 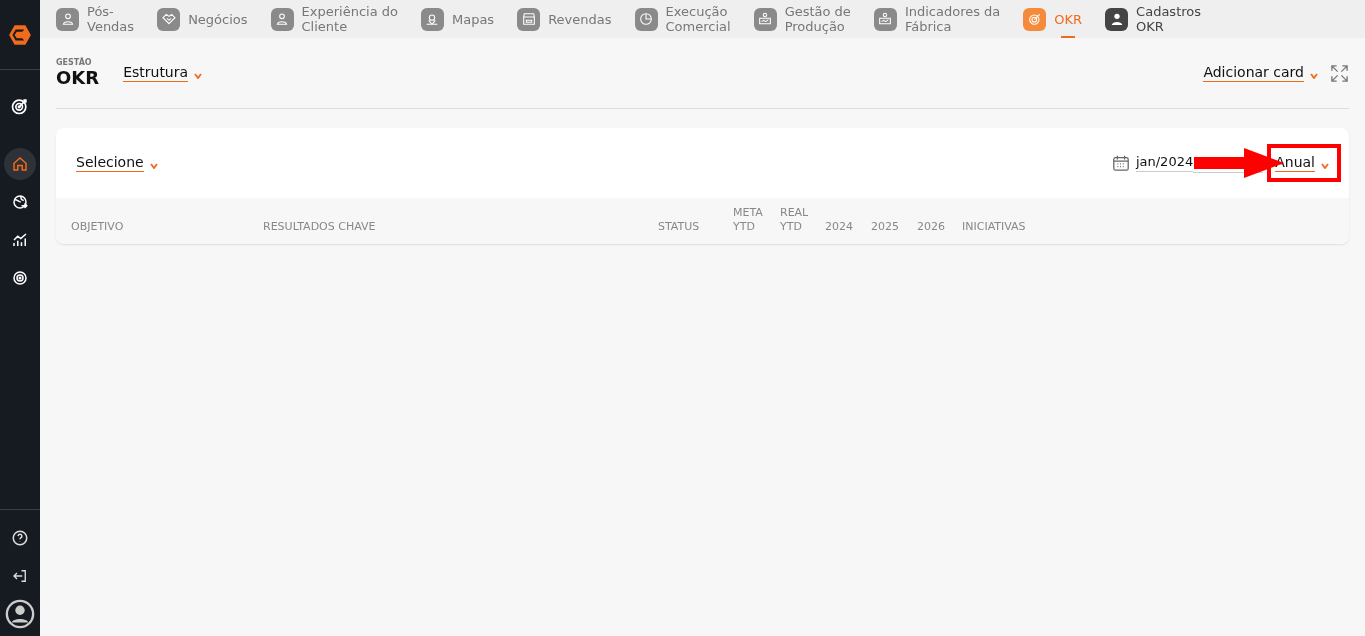 What do you see at coordinates (320, 227) in the screenshot?
I see `column-header: RESULTADOS CHAVE` at bounding box center [320, 227].